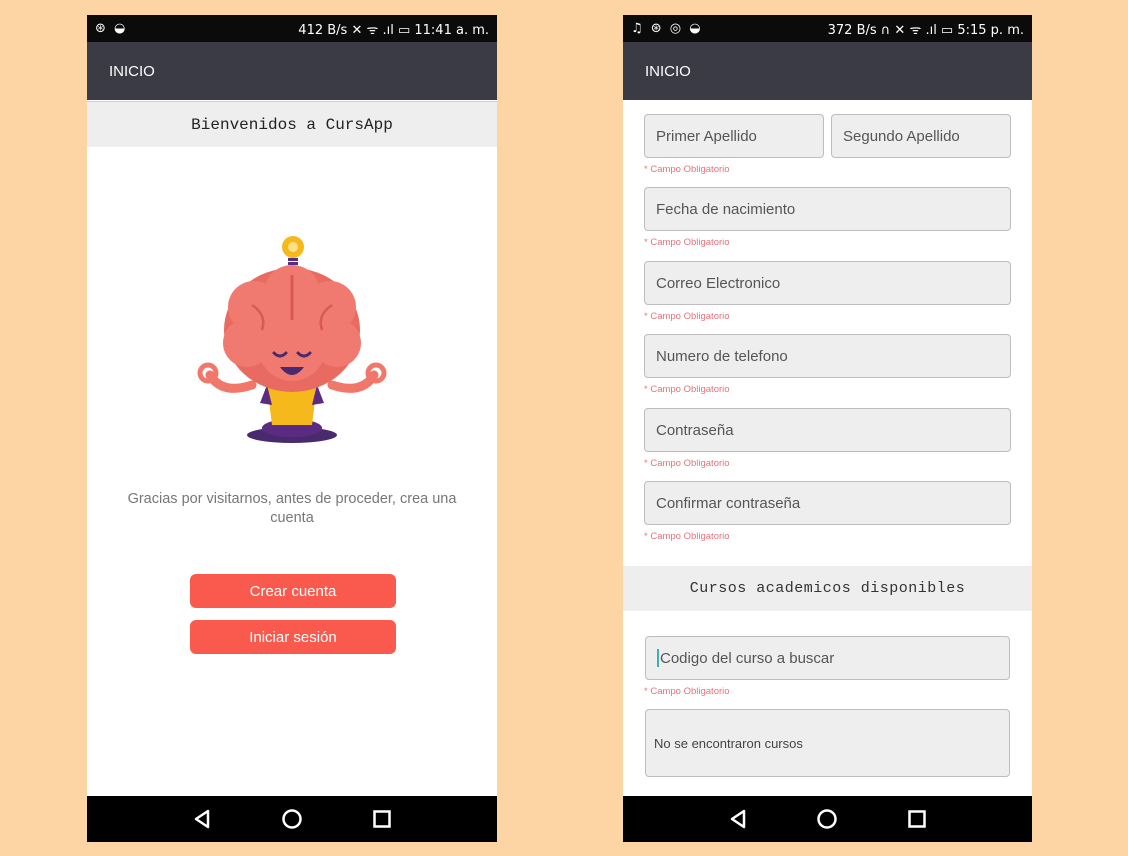 This screenshot has height=856, width=1128. I want to click on course-code-placeholder: Codigo del curso a buscar, so click(747, 658).